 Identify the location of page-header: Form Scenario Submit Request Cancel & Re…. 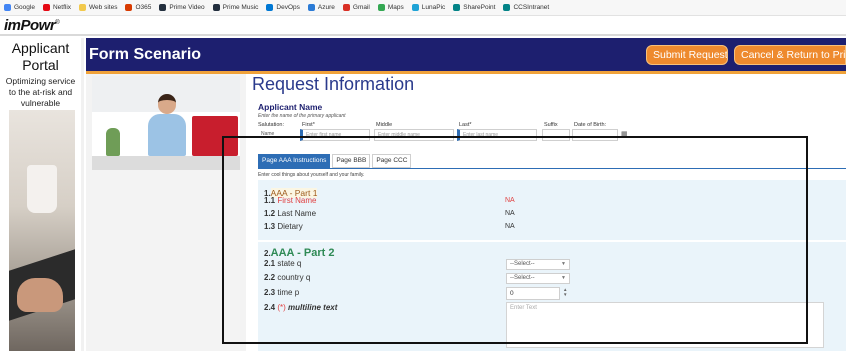
(466, 56).